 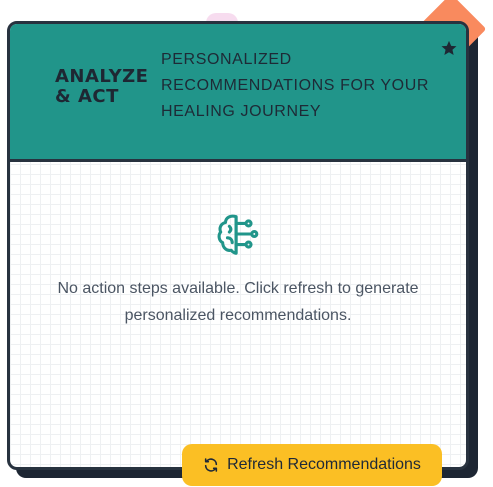 What do you see at coordinates (211, 465) in the screenshot?
I see `refresh-icon` at bounding box center [211, 465].